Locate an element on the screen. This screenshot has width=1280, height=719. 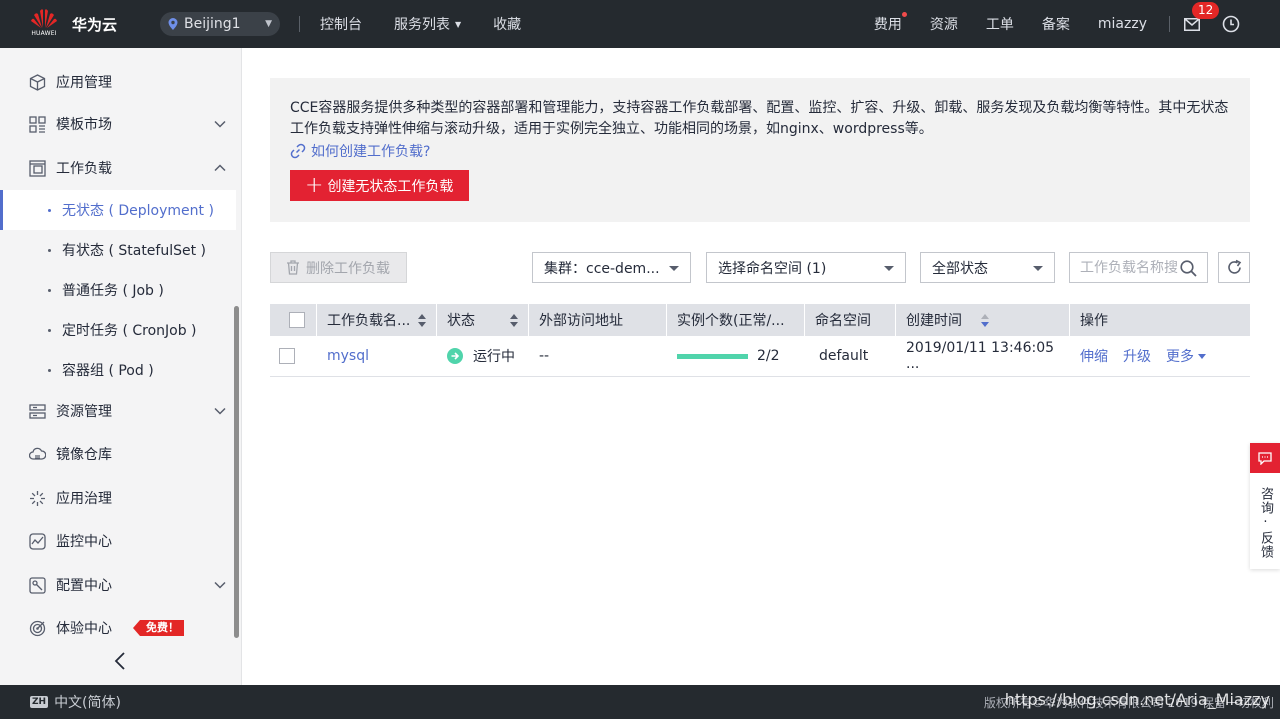
col-created-time: 创建时间 is located at coordinates (983, 320).